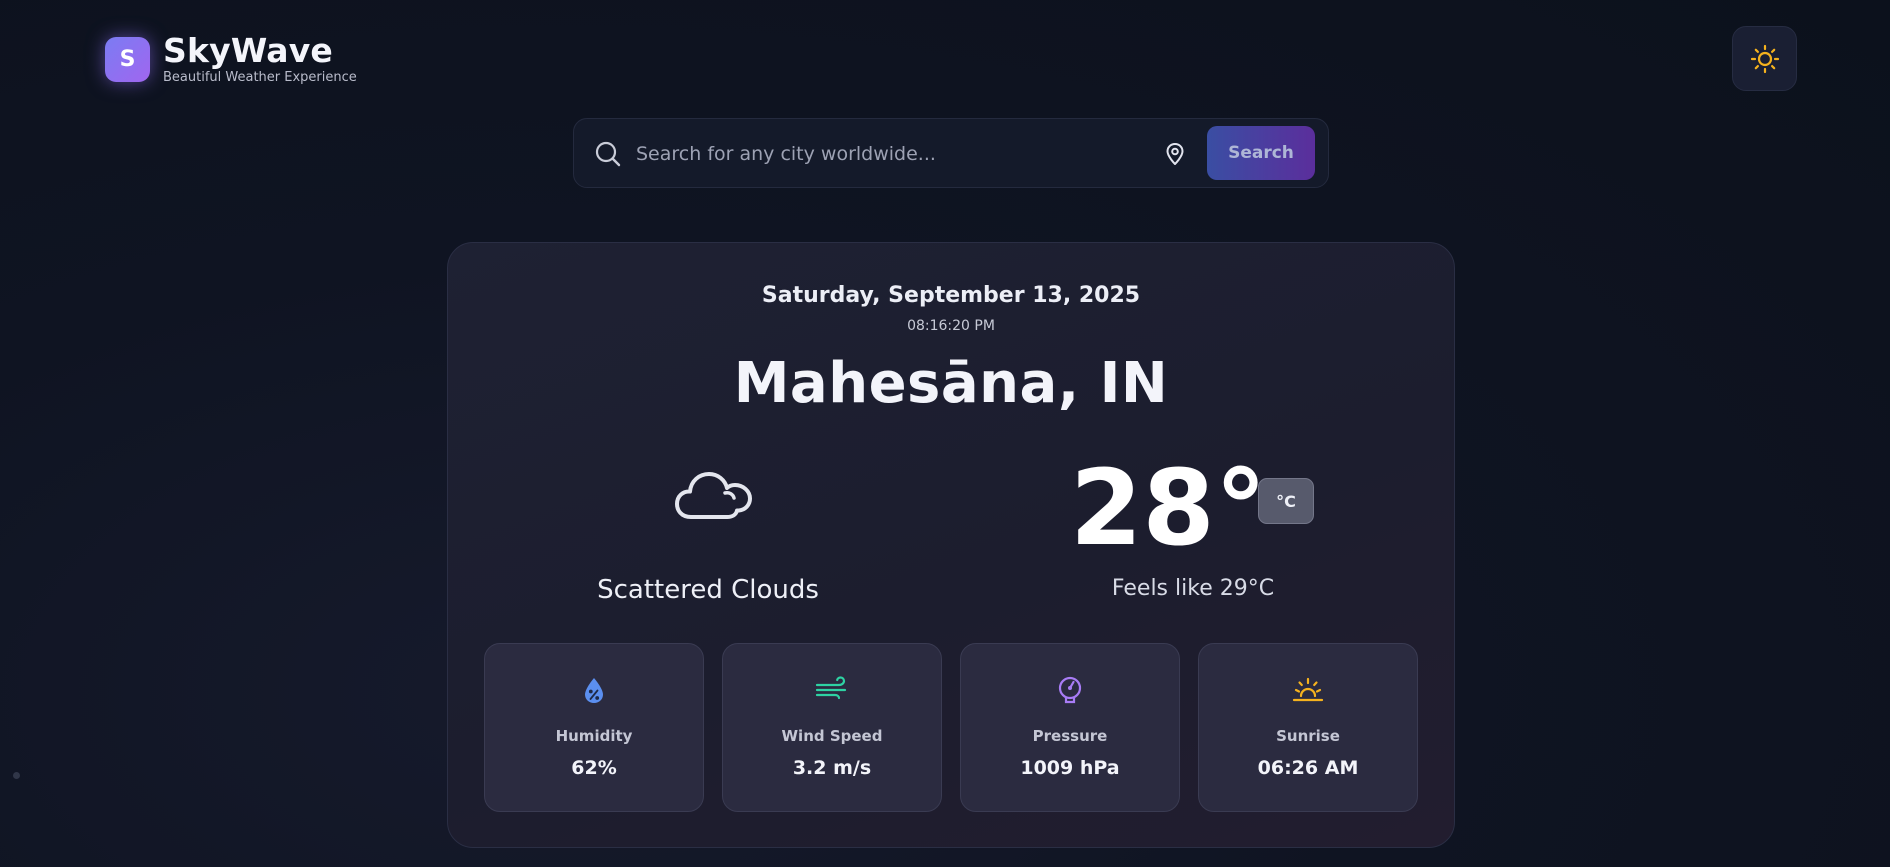 This screenshot has width=1890, height=867. What do you see at coordinates (16, 775) in the screenshot?
I see `background-particle` at bounding box center [16, 775].